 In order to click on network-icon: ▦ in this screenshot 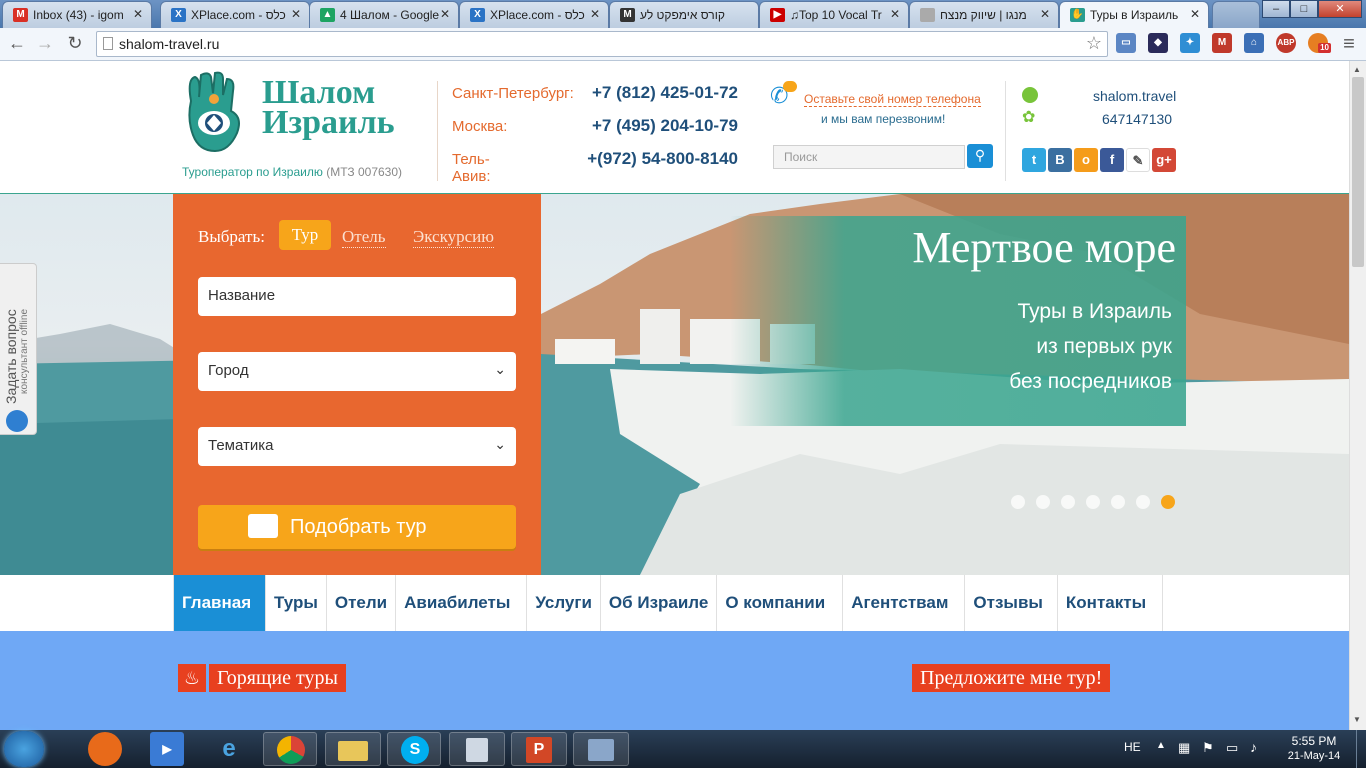, I will do `click(1184, 748)`.